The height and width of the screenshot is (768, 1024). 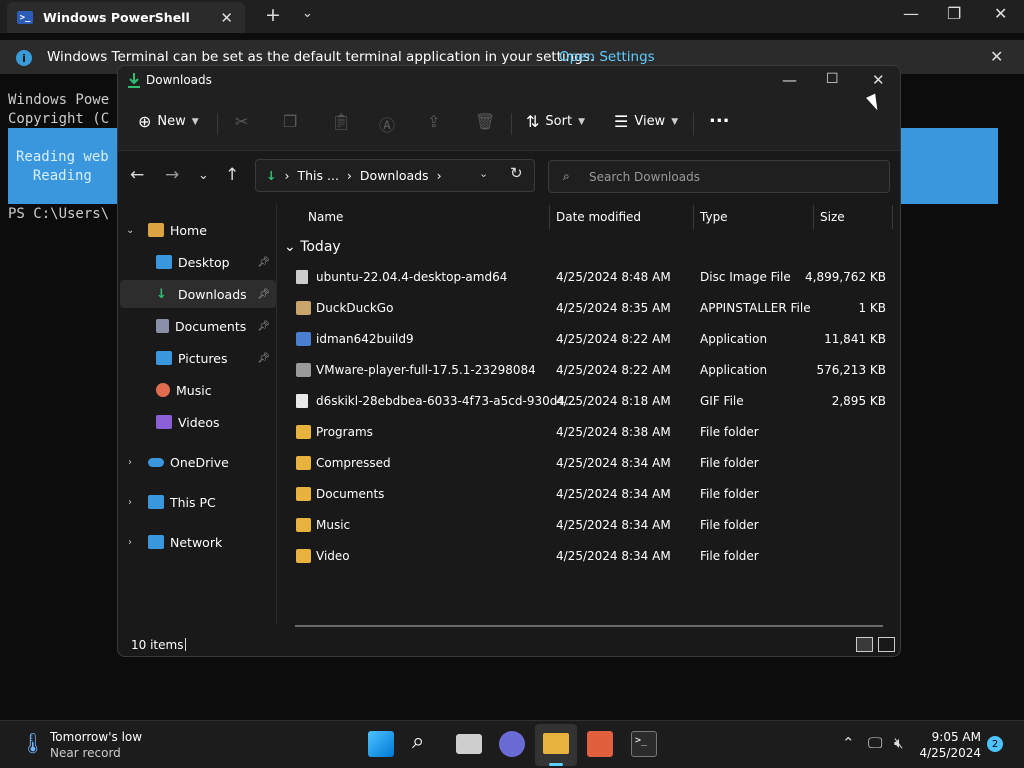 I want to click on sidebar-label: Videos, so click(x=199, y=422).